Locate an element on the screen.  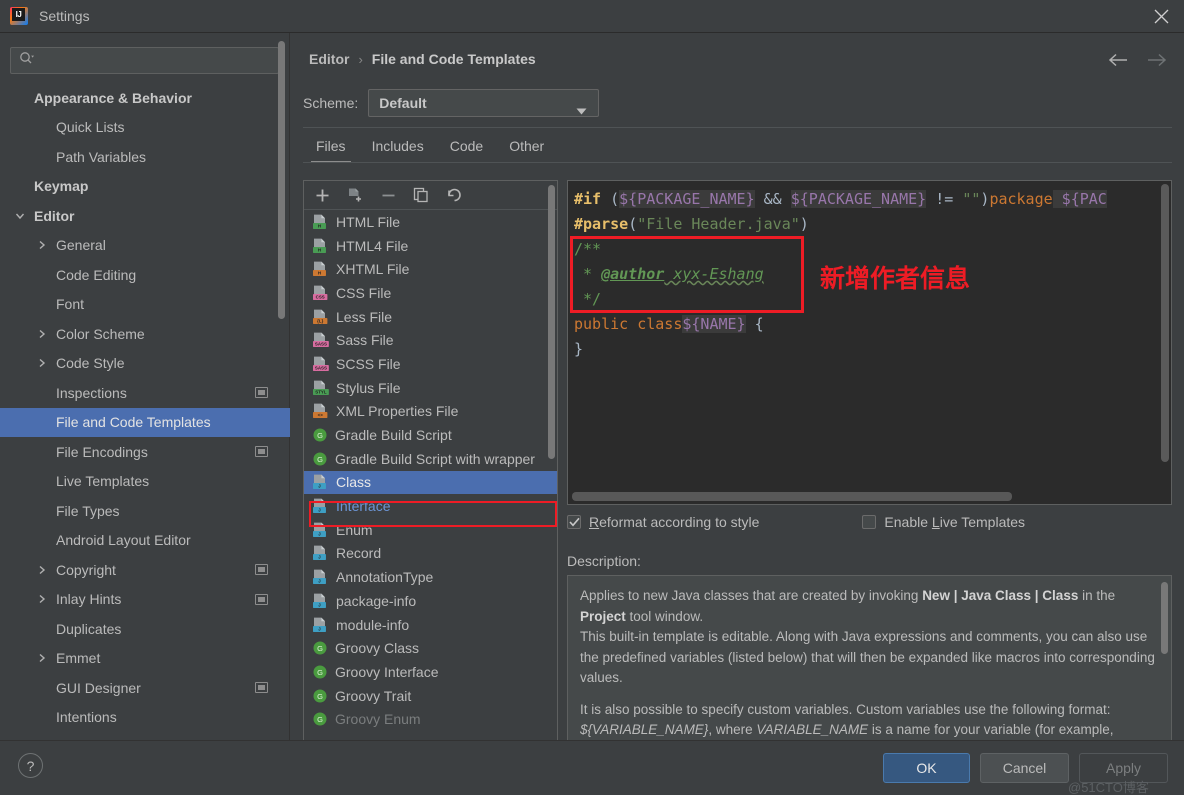
sidebar-item-label: Duplicates is located at coordinates (89, 628).